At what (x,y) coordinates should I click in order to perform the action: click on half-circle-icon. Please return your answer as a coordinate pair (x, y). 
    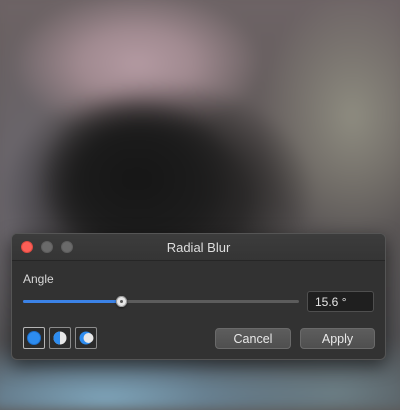
    Looking at the image, I should click on (60, 338).